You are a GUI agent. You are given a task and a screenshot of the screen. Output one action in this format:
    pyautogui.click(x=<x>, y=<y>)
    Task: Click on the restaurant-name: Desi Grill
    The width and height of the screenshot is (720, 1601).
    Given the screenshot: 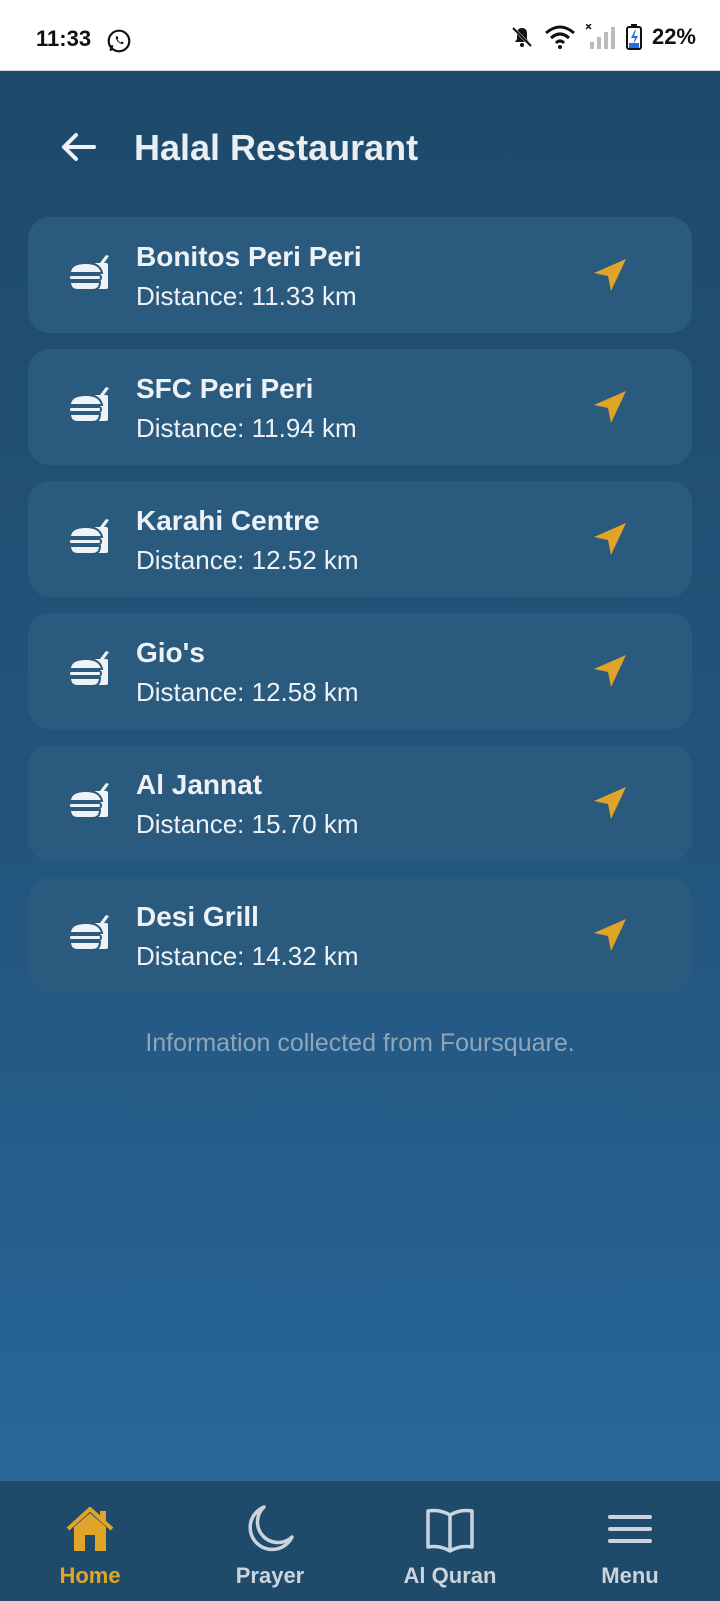 What is the action you would take?
    pyautogui.click(x=197, y=916)
    